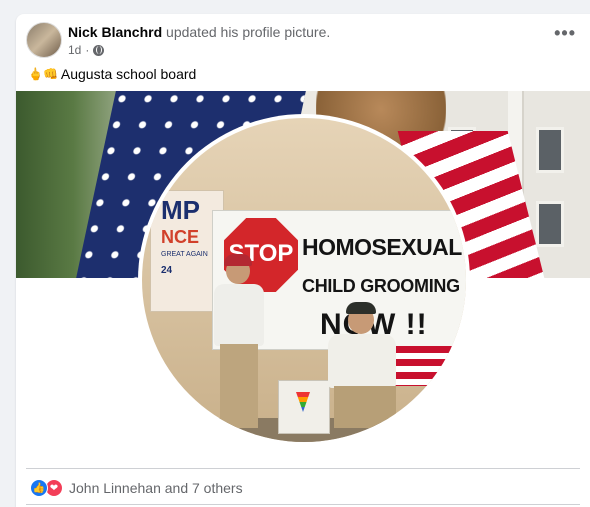  Describe the element at coordinates (99, 50) in the screenshot. I see `globe-icon` at that location.